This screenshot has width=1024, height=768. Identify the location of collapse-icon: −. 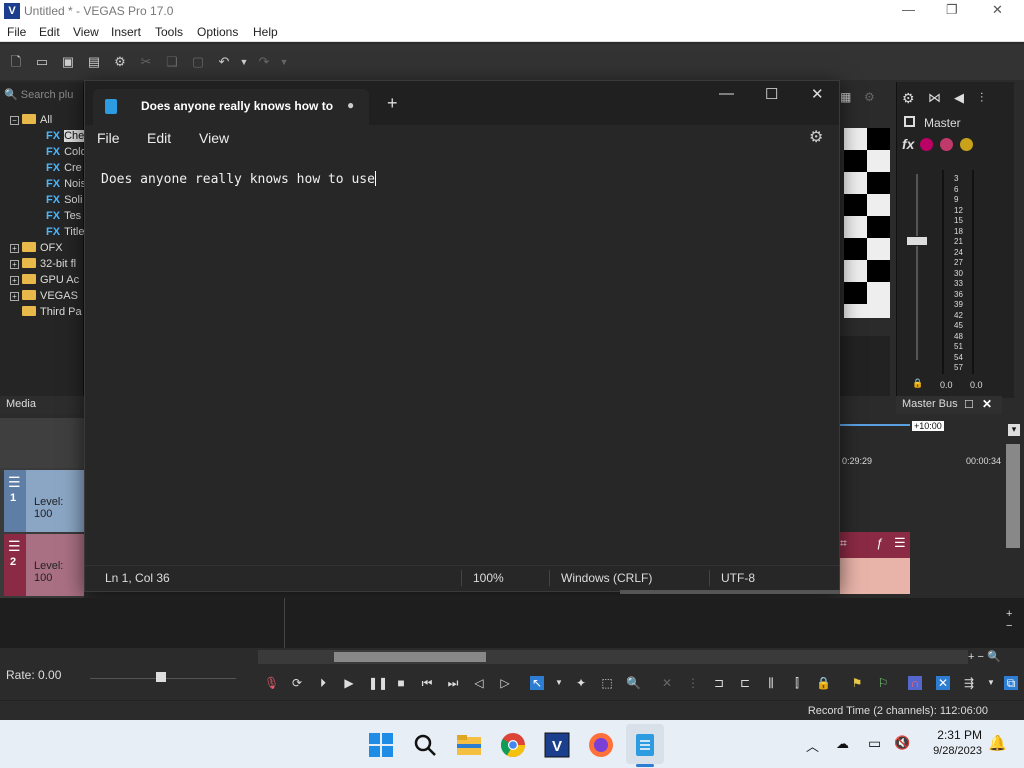
(14, 120).